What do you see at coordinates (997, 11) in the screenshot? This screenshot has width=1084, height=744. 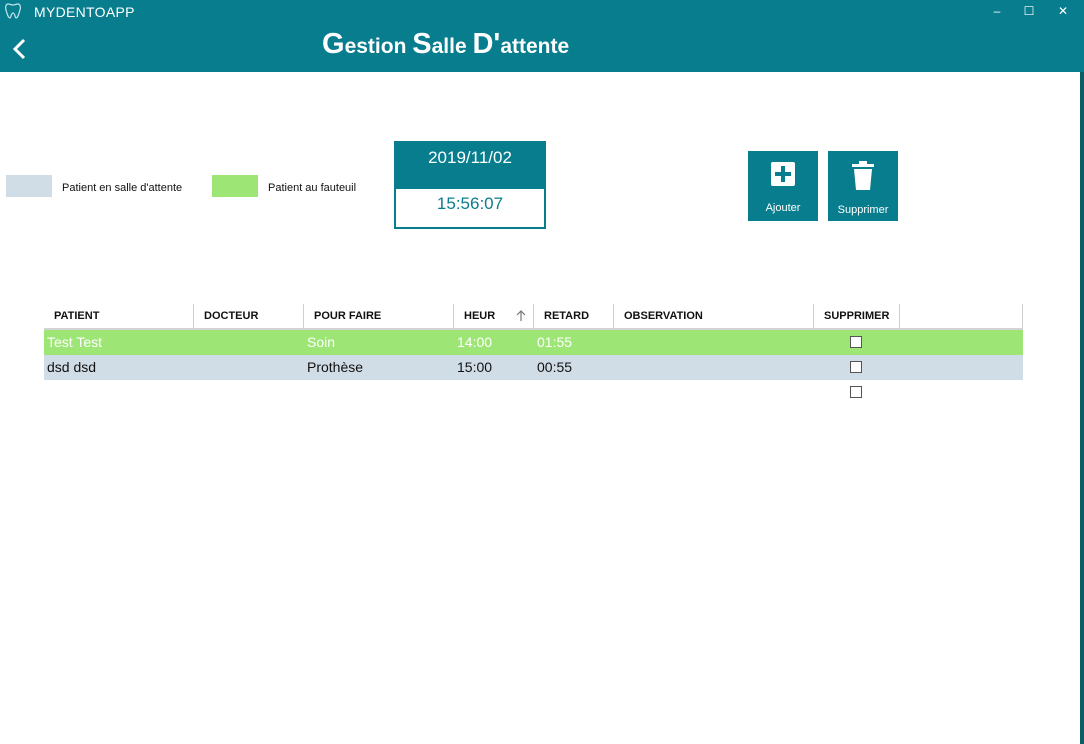 I see `minimize-button: –` at bounding box center [997, 11].